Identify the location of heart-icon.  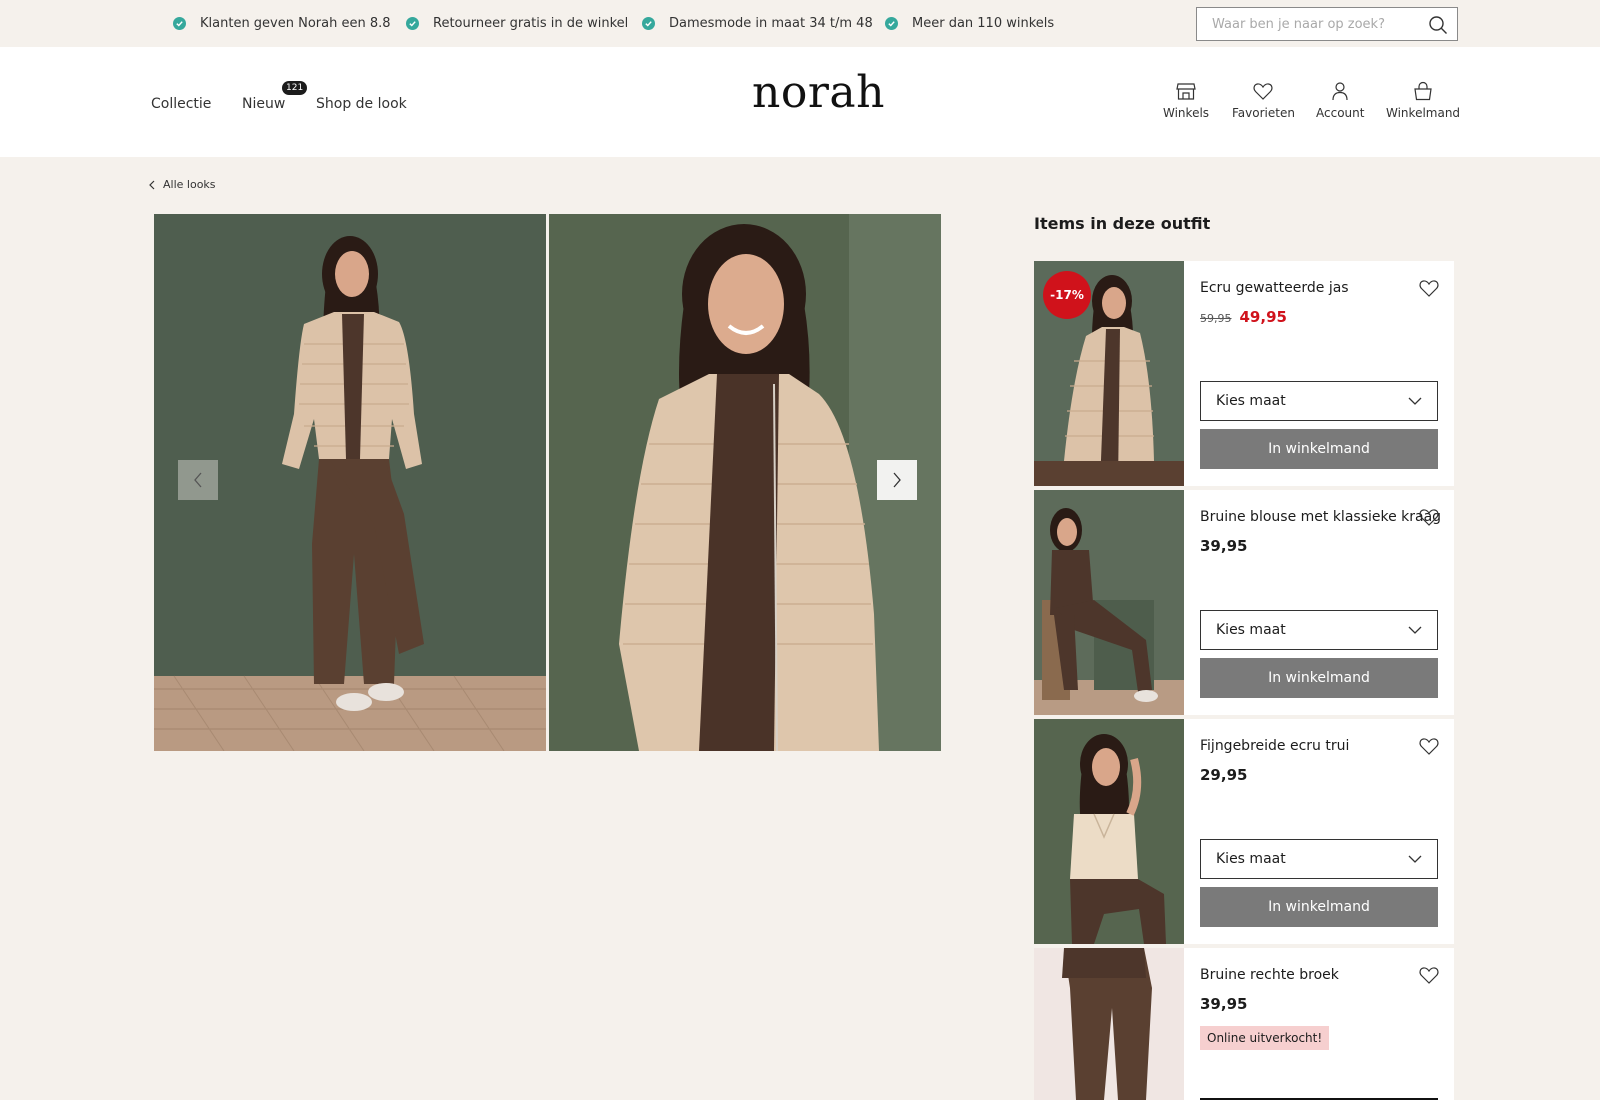
(1263, 91).